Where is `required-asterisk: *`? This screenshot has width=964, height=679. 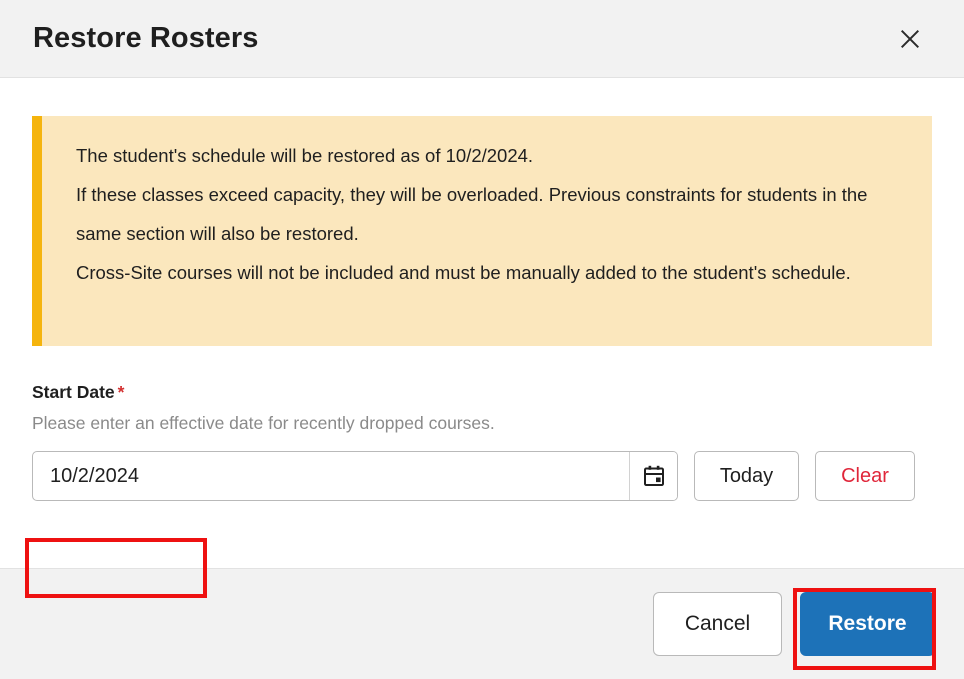
required-asterisk: * is located at coordinates (121, 392).